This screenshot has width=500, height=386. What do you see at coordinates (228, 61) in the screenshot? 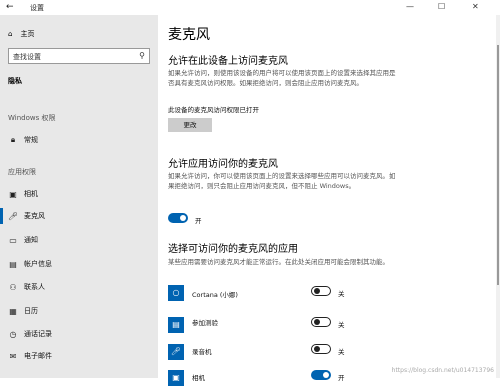
I see `section-device-access-heading: 允许在此设备上访问麦克风` at bounding box center [228, 61].